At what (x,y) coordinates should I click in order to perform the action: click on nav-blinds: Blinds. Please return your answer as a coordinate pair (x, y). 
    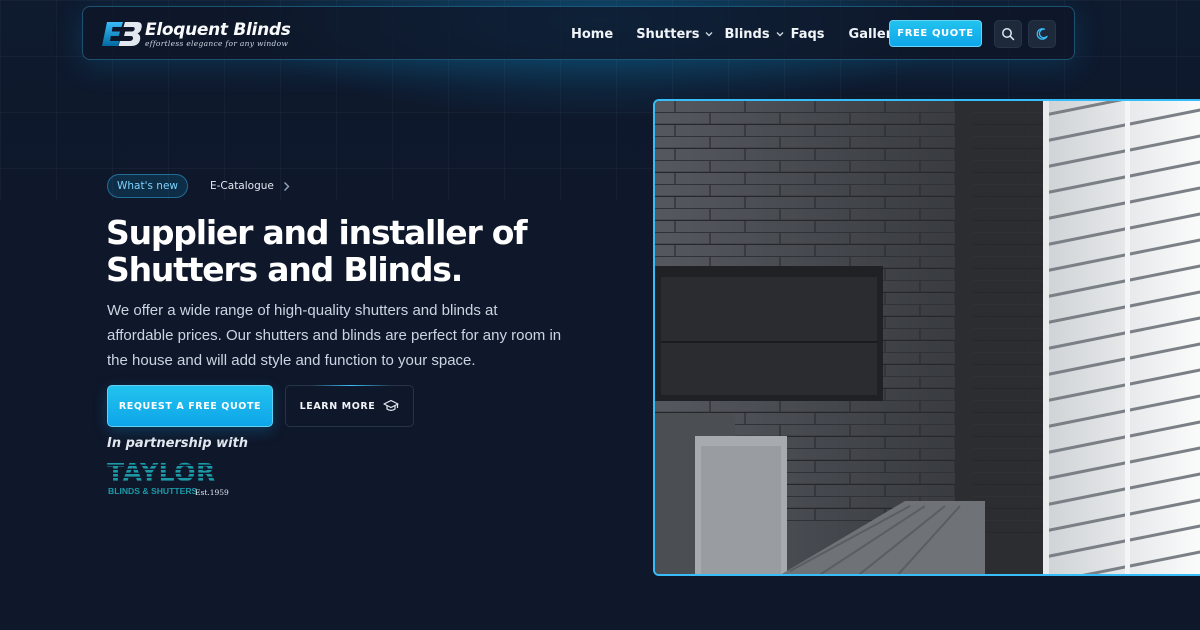
    Looking at the image, I should click on (754, 34).